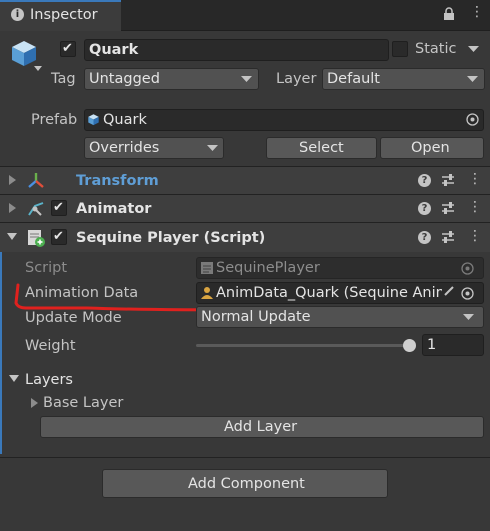 Image resolution: width=490 pixels, height=531 pixels. Describe the element at coordinates (353, 79) in the screenshot. I see `layer-value: Default` at that location.